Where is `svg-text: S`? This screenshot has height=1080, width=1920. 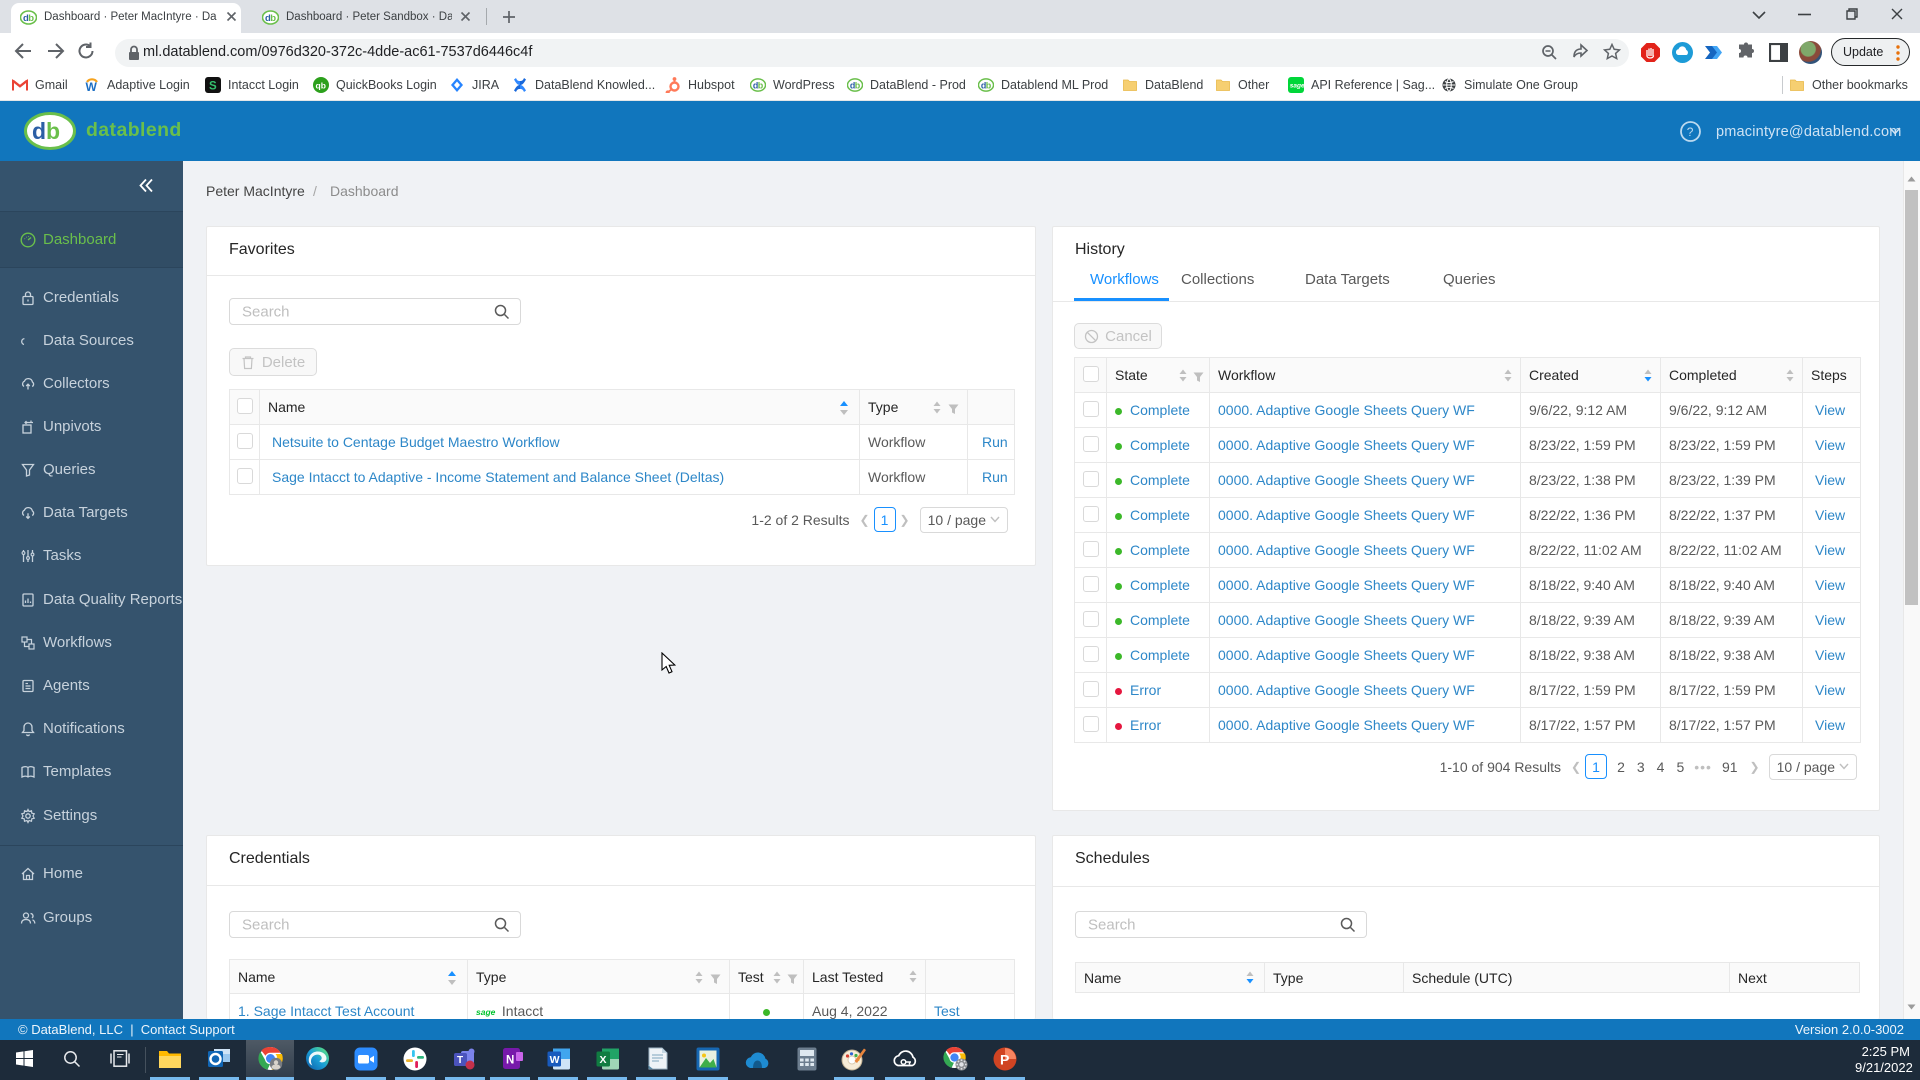 svg-text: S is located at coordinates (213, 87).